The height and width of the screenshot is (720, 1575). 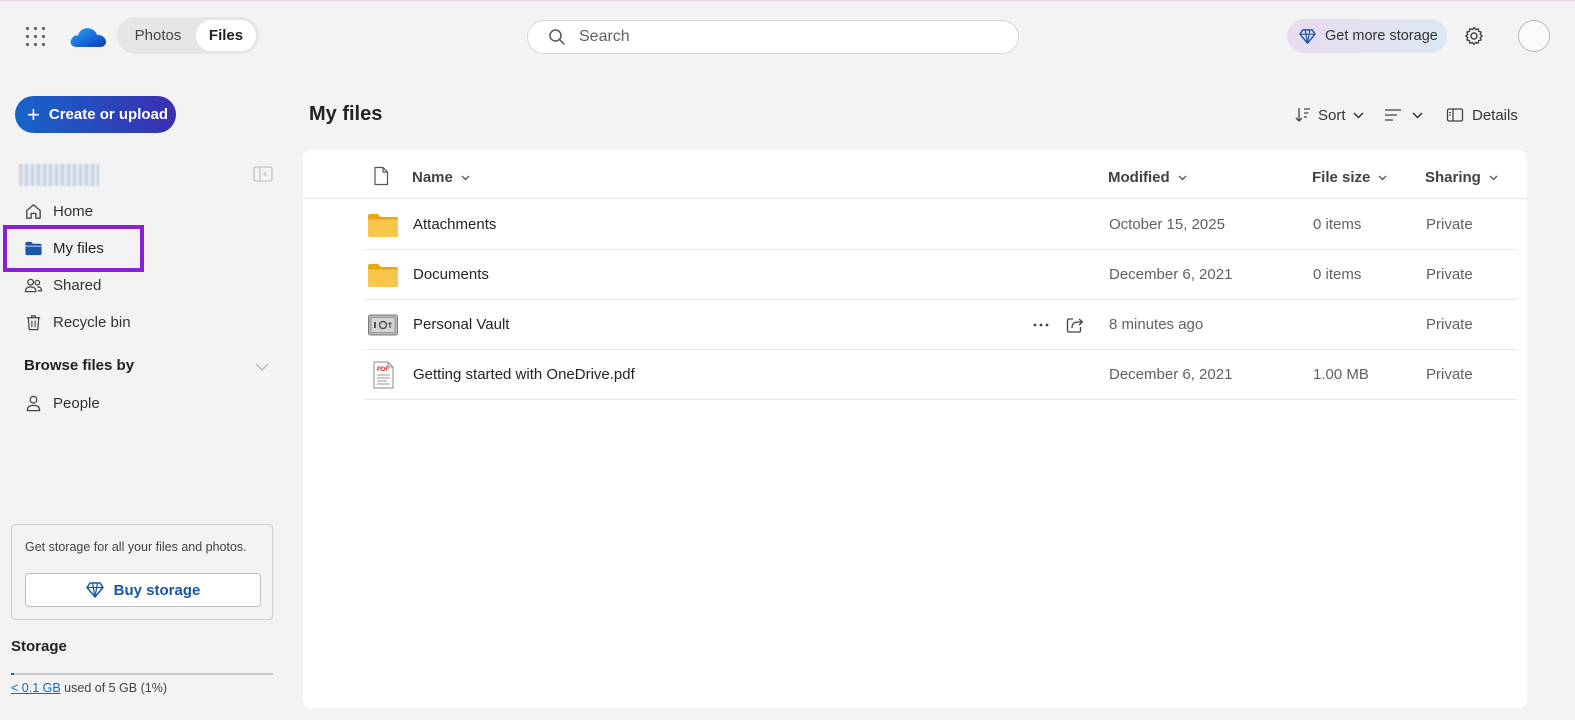 I want to click on buy-storage-label: Buy storage, so click(x=157, y=590).